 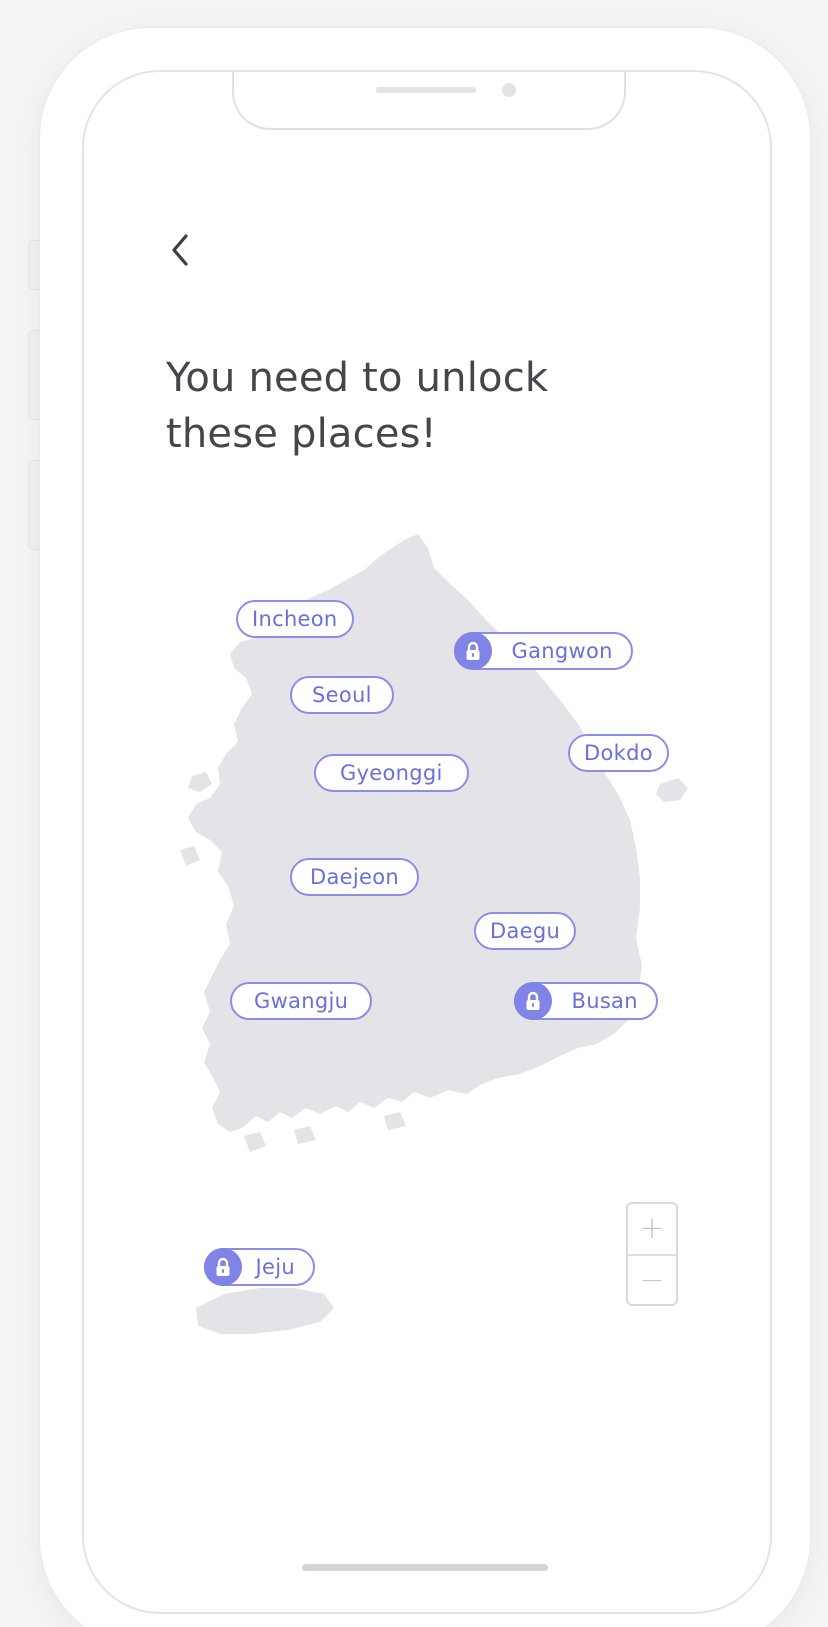 What do you see at coordinates (425, 1567) in the screenshot?
I see `home-indicator` at bounding box center [425, 1567].